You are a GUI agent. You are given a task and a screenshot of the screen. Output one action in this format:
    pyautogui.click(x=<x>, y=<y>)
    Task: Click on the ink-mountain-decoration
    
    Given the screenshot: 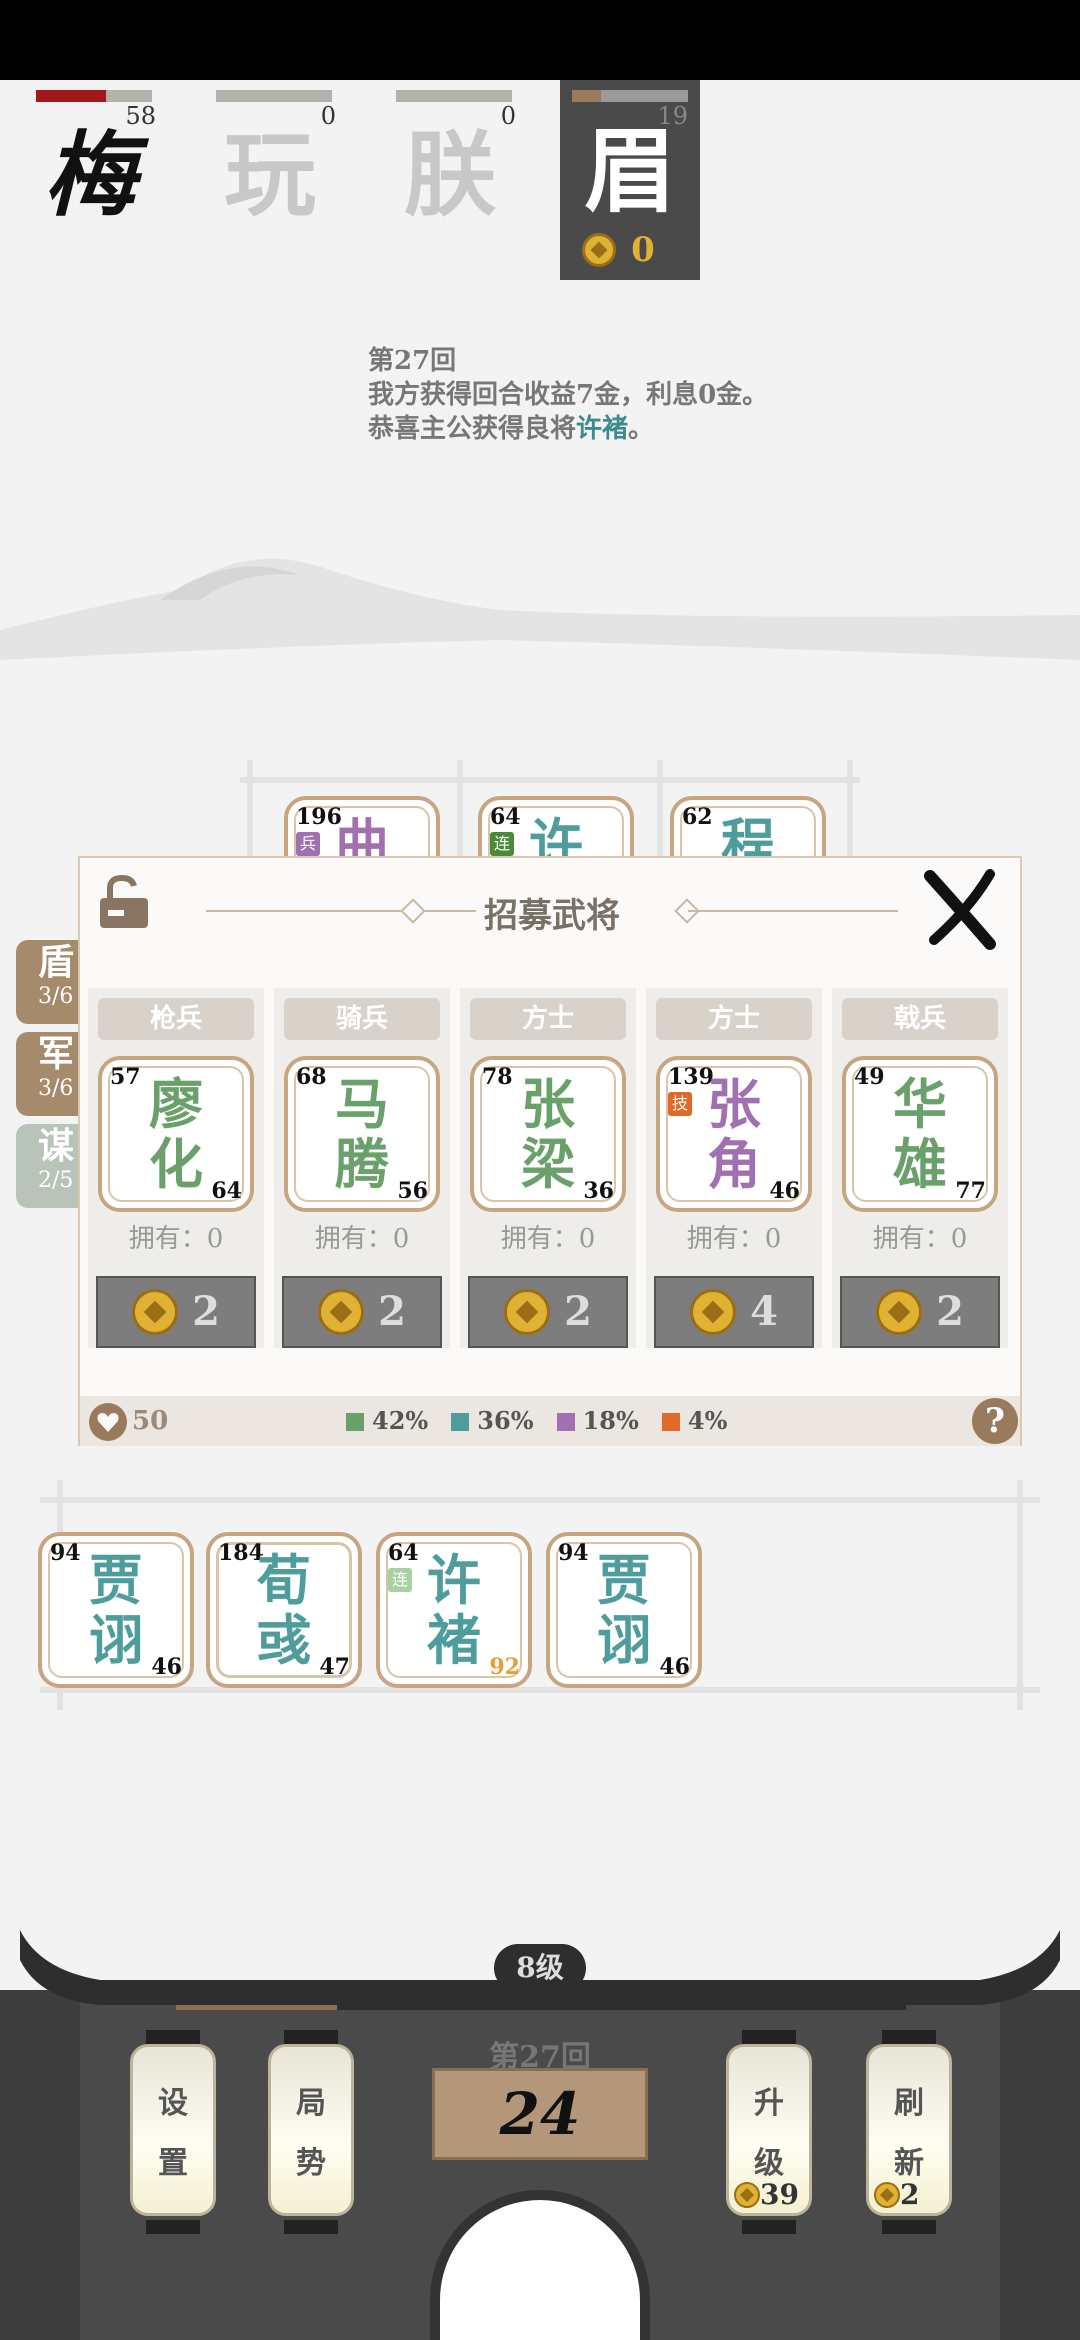 What is the action you would take?
    pyautogui.click(x=540, y=609)
    